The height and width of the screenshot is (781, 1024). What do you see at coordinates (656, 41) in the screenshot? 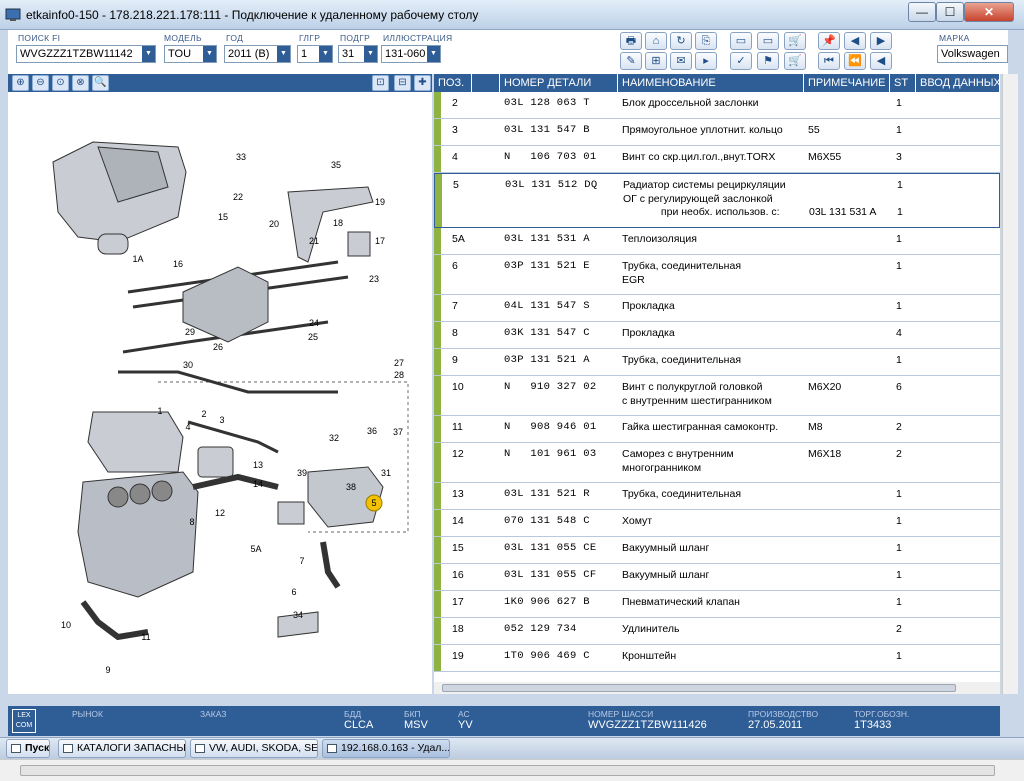
I see `home-button: ⌂` at bounding box center [656, 41].